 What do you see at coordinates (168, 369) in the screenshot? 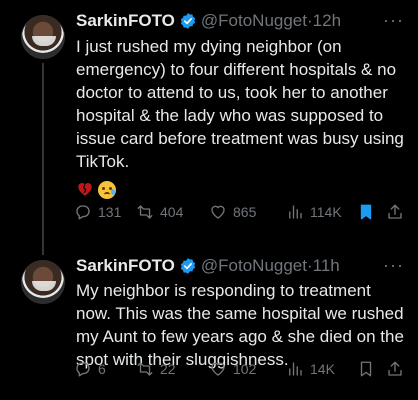
I see `retweet-count: 22` at bounding box center [168, 369].